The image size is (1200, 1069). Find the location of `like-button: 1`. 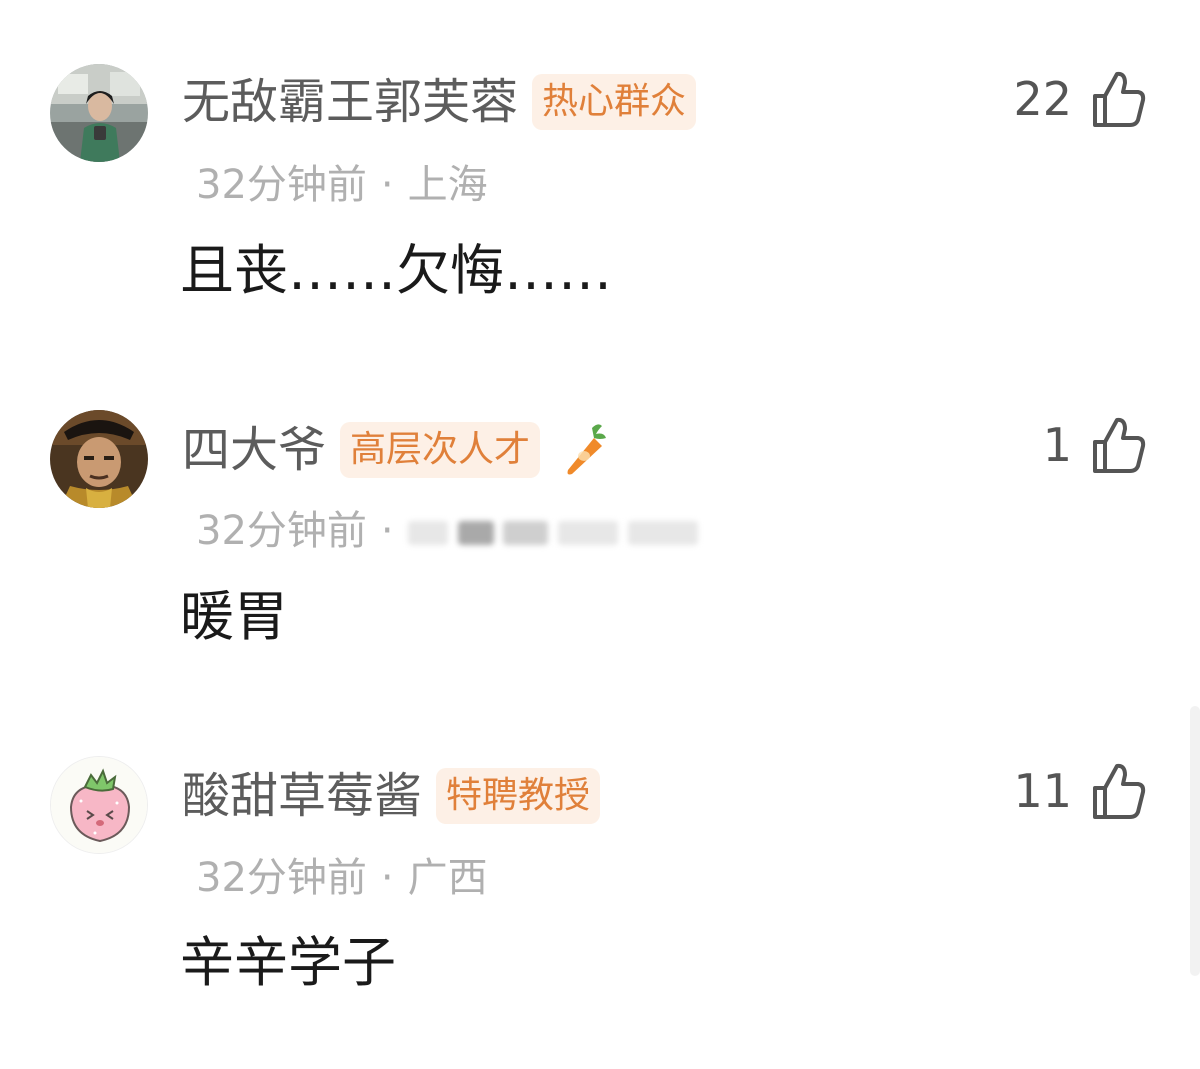

like-button: 1 is located at coordinates (1094, 445).